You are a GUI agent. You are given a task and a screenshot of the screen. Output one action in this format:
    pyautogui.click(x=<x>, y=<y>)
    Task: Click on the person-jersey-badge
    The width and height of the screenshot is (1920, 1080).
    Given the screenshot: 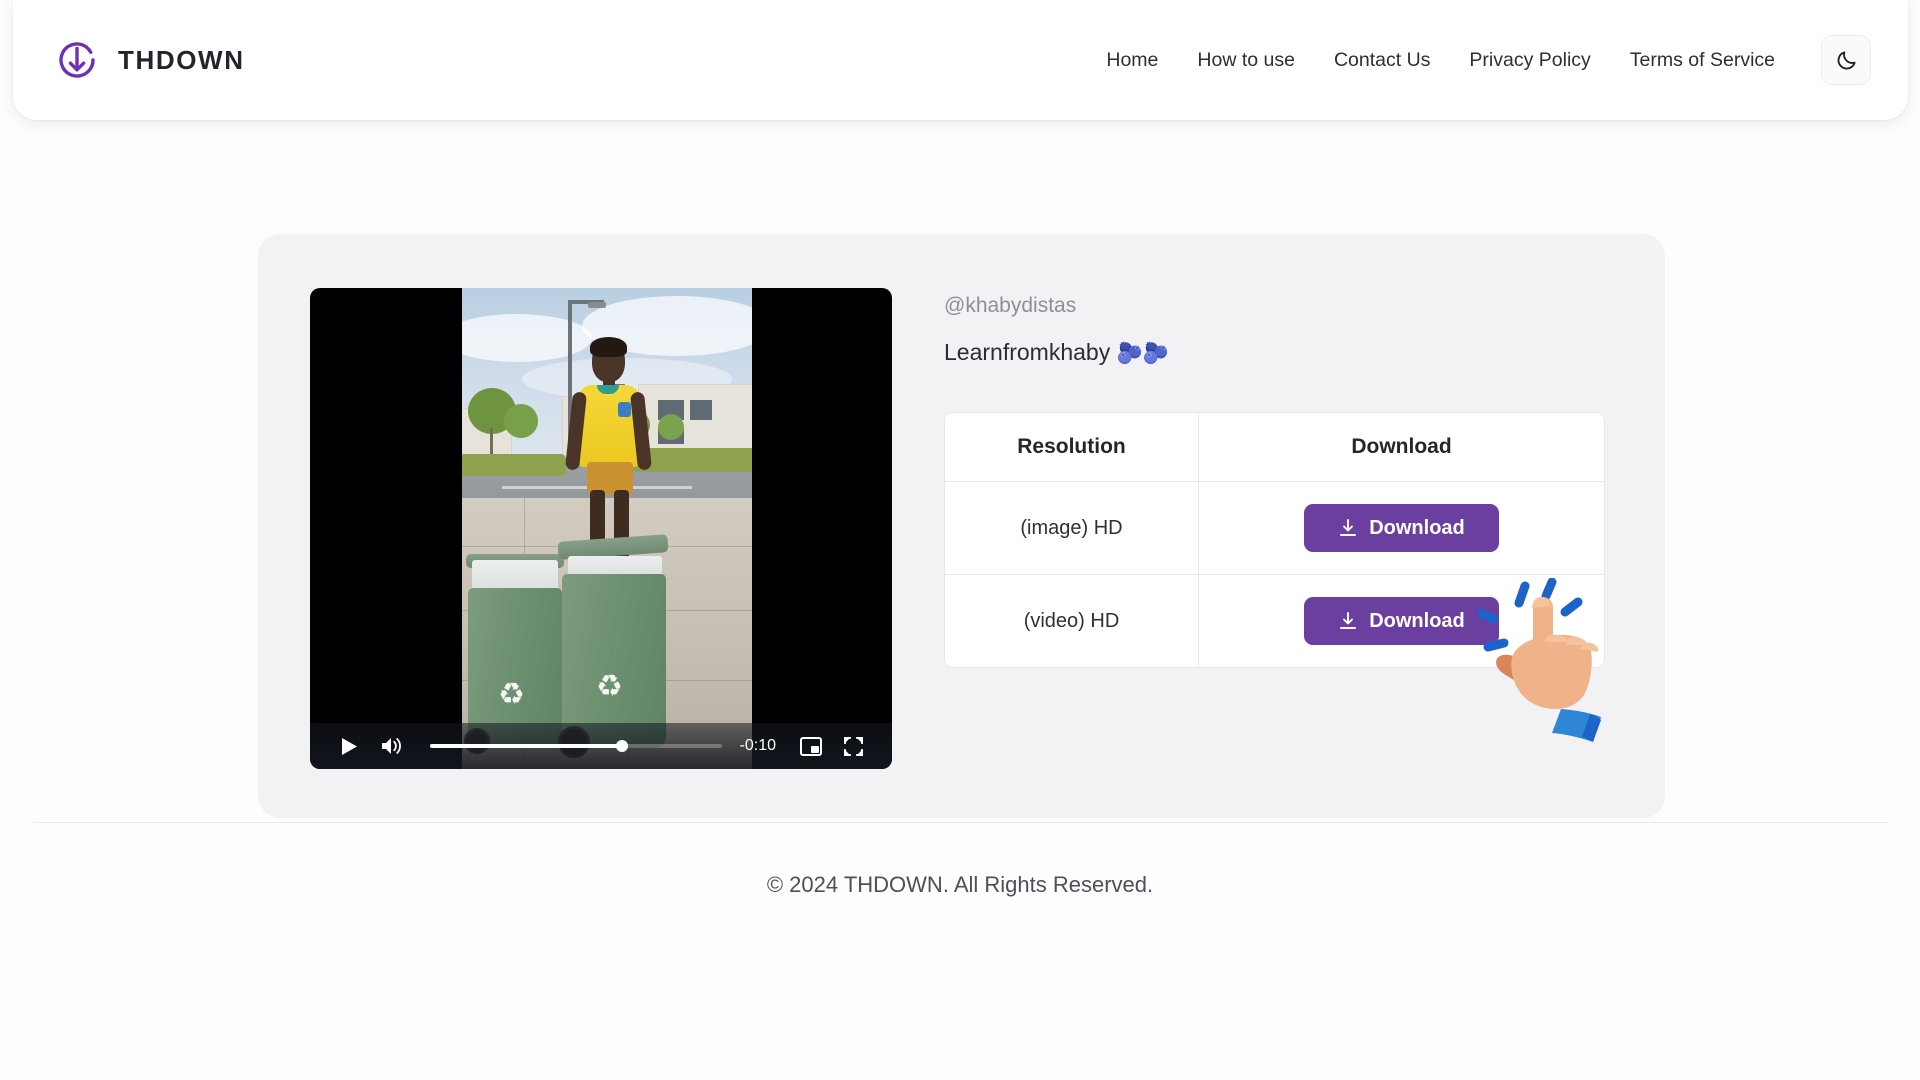 What is the action you would take?
    pyautogui.click(x=624, y=409)
    